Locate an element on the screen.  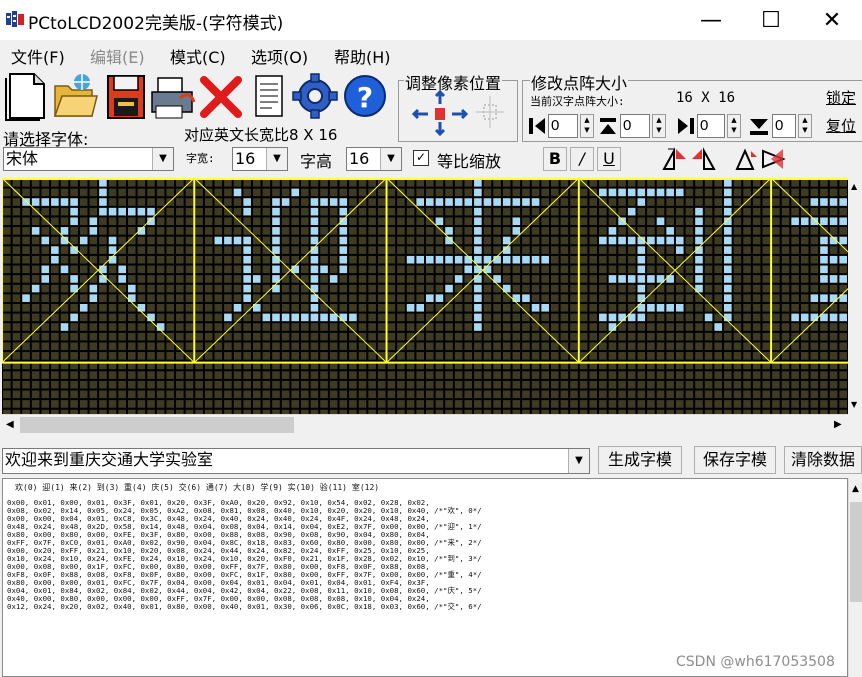
generate-button: 生成字模 is located at coordinates (640, 460).